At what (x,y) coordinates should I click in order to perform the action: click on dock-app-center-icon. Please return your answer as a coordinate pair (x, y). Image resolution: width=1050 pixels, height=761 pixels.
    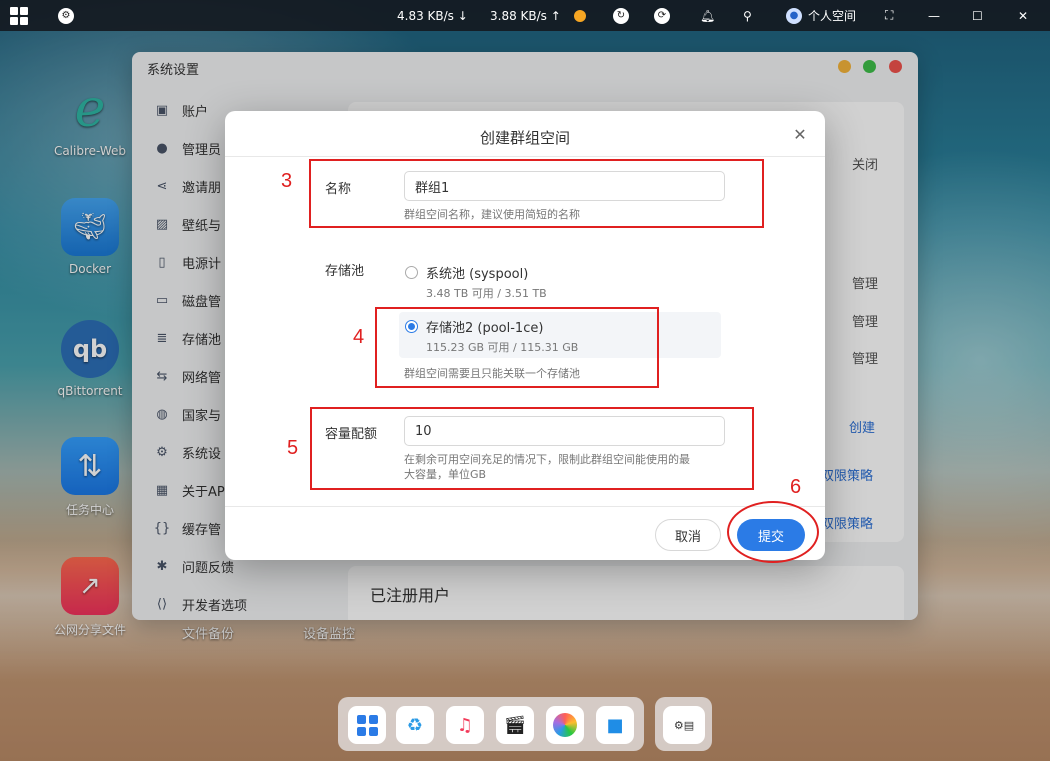
    Looking at the image, I should click on (367, 725).